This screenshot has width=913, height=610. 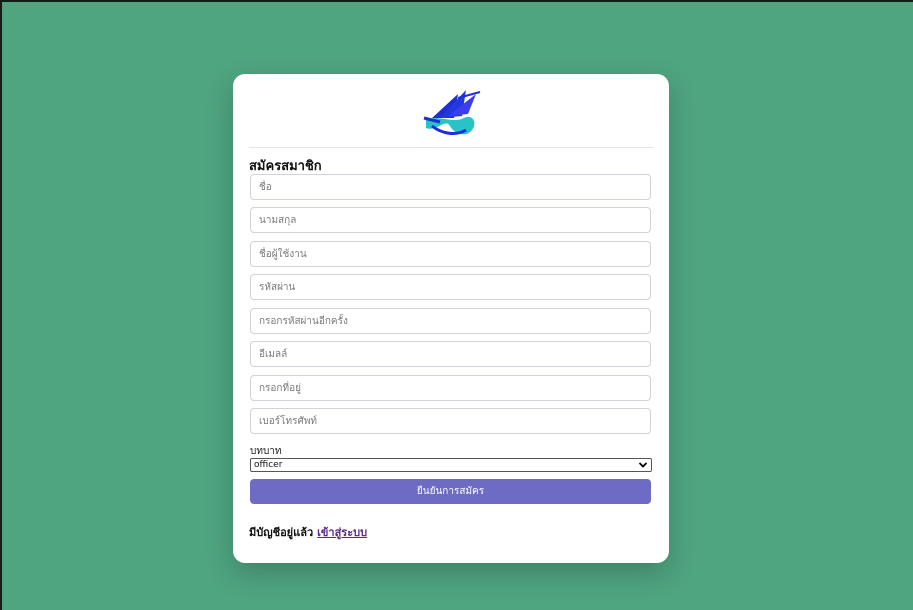 What do you see at coordinates (450, 254) in the screenshot?
I see `username-input` at bounding box center [450, 254].